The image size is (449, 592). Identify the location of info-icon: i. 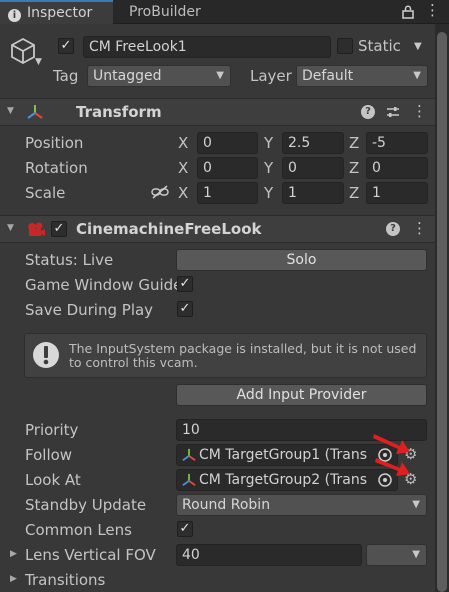
(14, 15).